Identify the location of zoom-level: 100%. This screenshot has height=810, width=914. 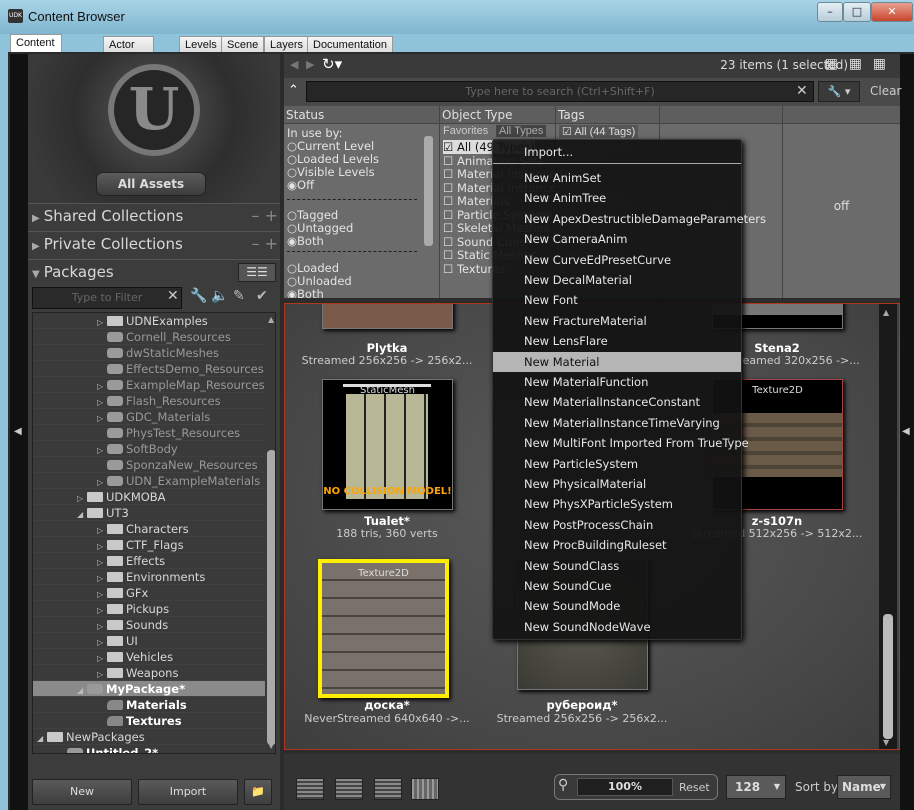
(625, 787).